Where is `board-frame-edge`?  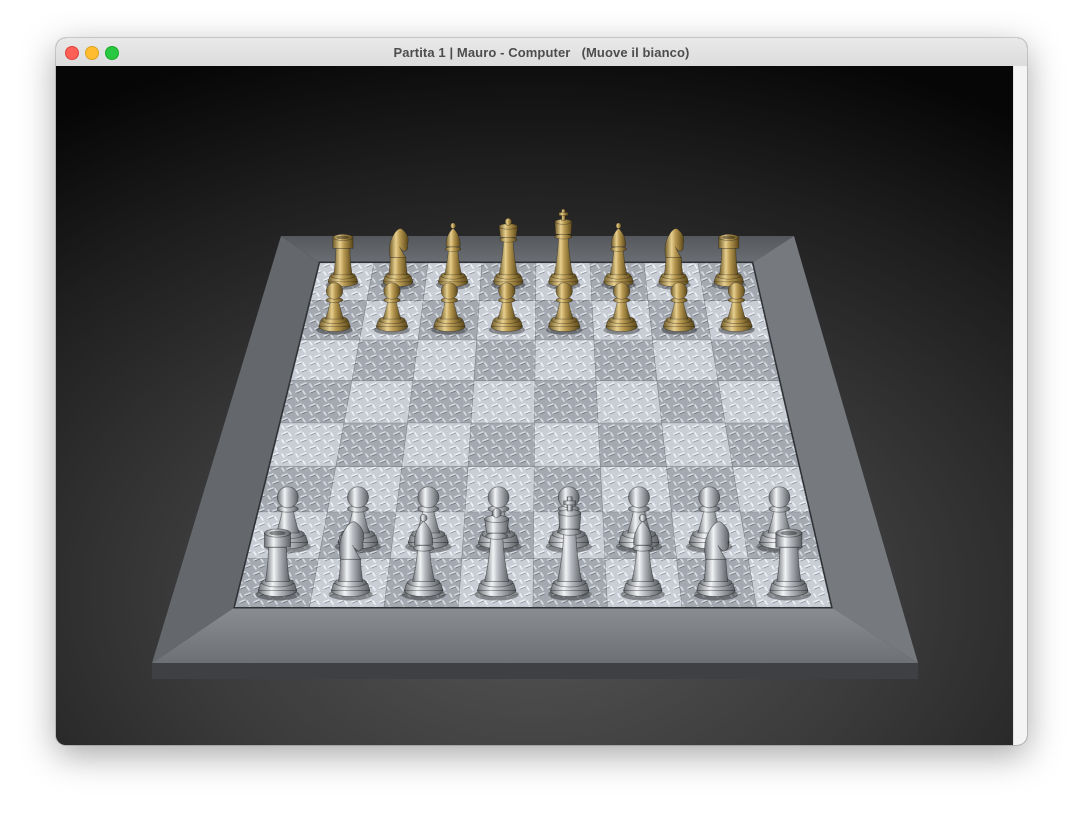 board-frame-edge is located at coordinates (535, 671).